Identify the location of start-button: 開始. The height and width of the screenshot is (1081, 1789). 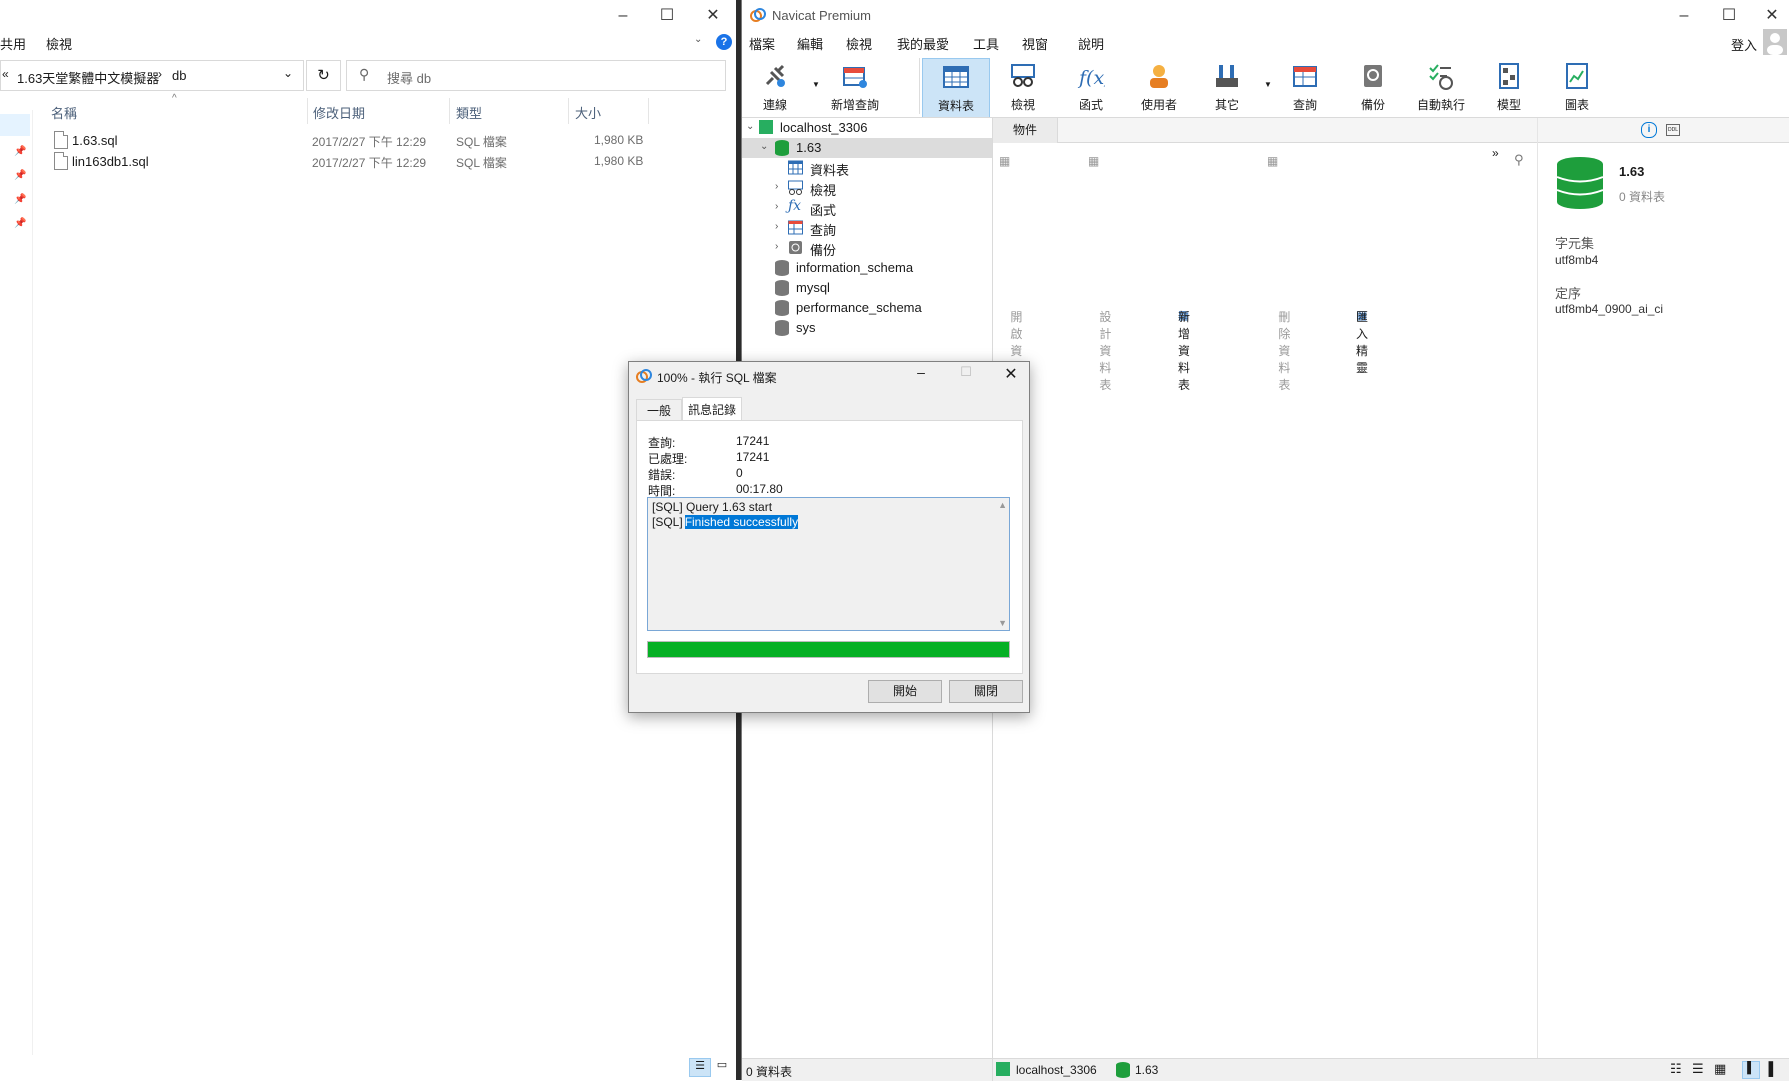
(905, 691).